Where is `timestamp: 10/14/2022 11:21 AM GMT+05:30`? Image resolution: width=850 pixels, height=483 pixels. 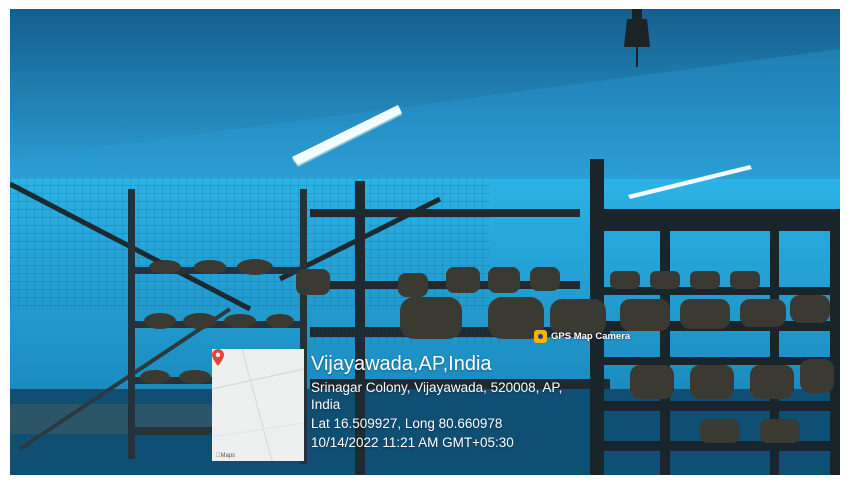 timestamp: 10/14/2022 11:21 AM GMT+05:30 is located at coordinates (412, 442).